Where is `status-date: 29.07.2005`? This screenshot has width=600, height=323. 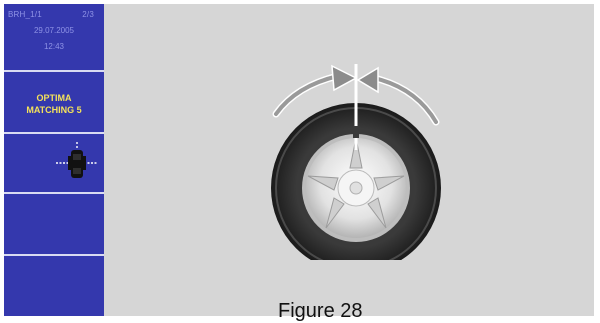
status-date: 29.07.2005 is located at coordinates (54, 30).